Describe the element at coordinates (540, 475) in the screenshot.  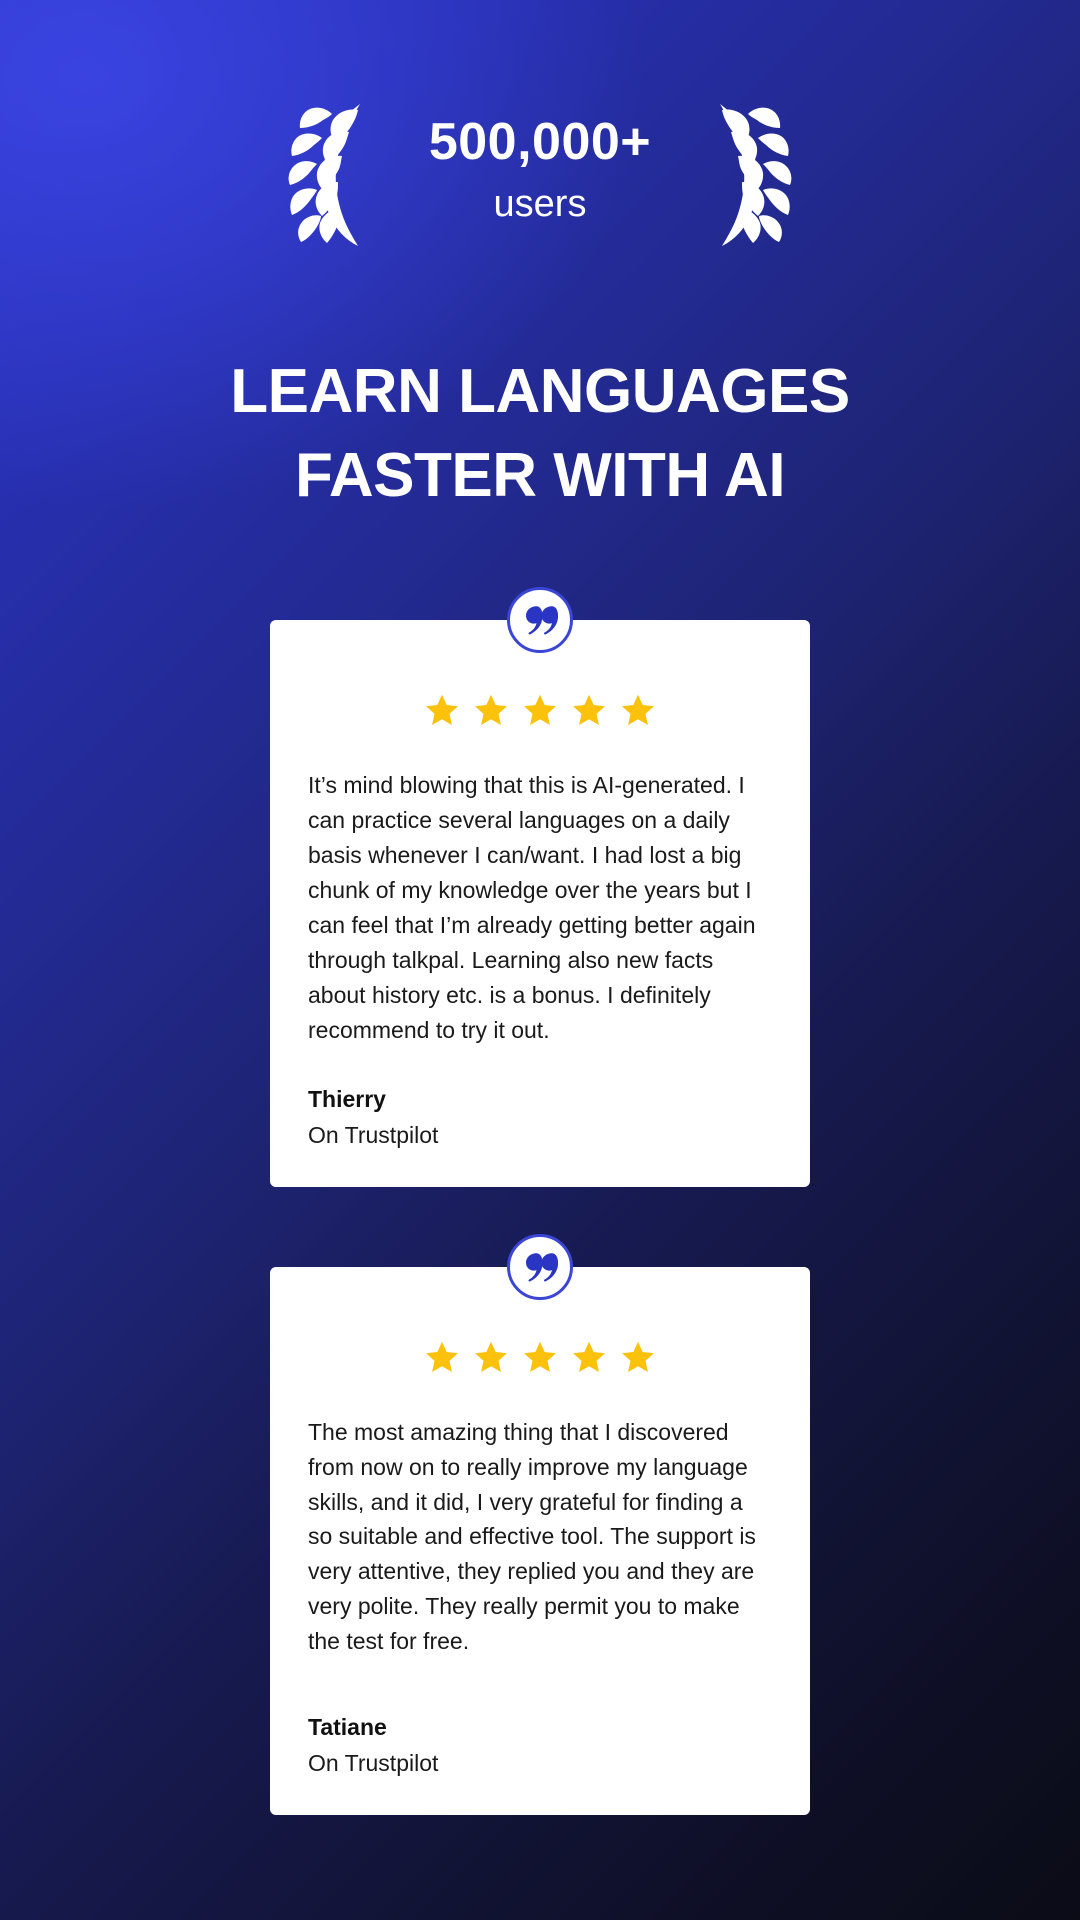
I see `headline-line-2: FASTER WITH AI` at that location.